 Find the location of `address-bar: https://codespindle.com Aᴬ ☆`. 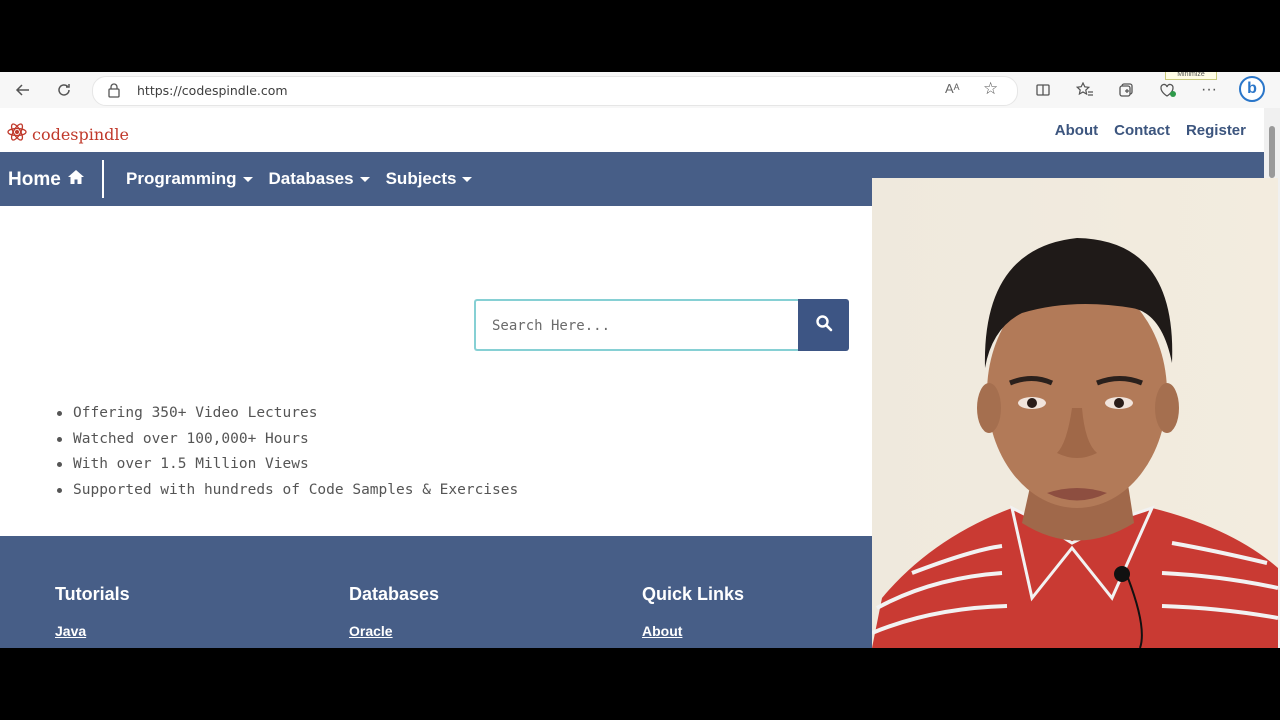

address-bar: https://codespindle.com Aᴬ ☆ is located at coordinates (555, 91).